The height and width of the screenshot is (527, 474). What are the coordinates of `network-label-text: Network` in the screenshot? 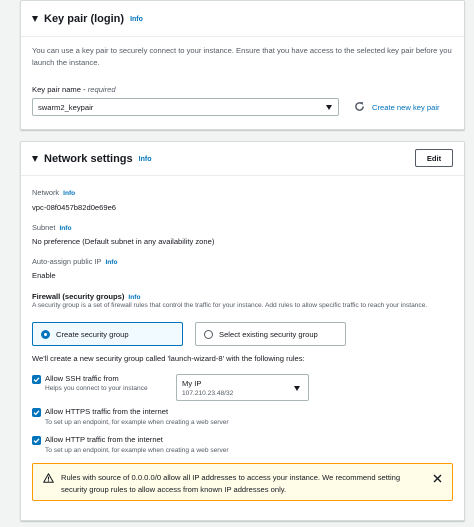 It's located at (46, 192).